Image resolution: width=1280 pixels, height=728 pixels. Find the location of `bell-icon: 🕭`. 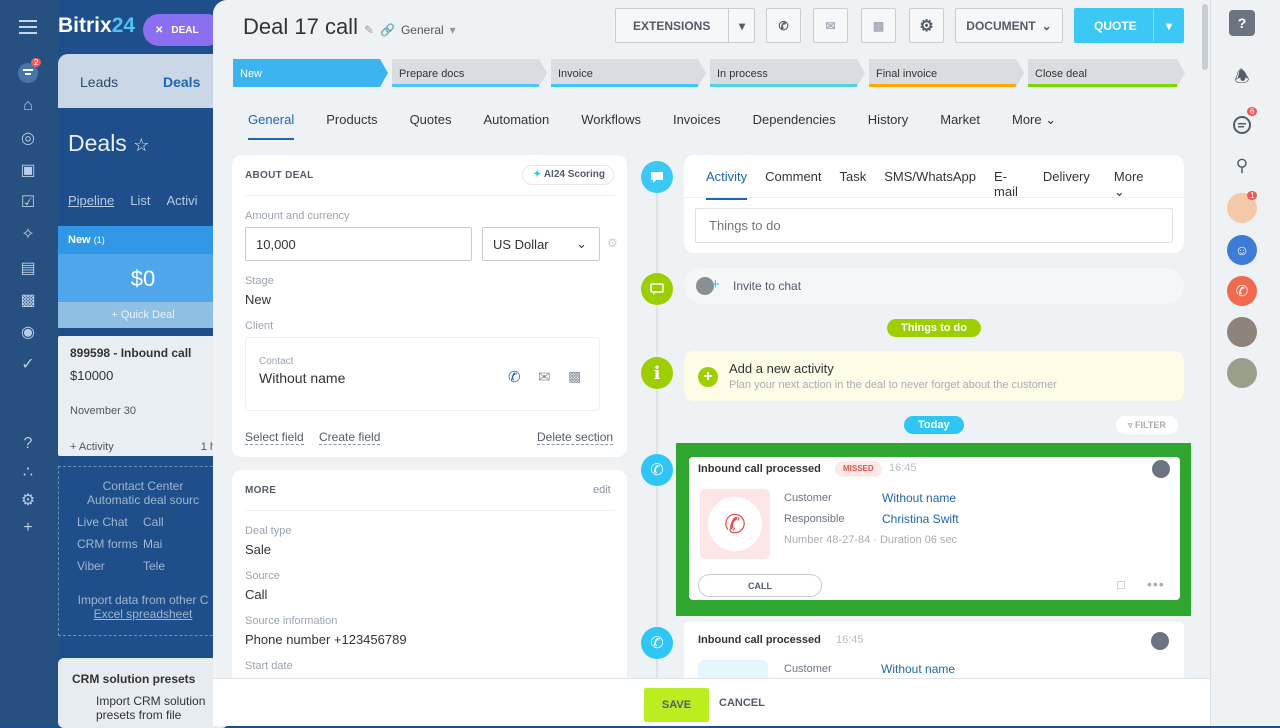

bell-icon: 🕭 is located at coordinates (1242, 78).